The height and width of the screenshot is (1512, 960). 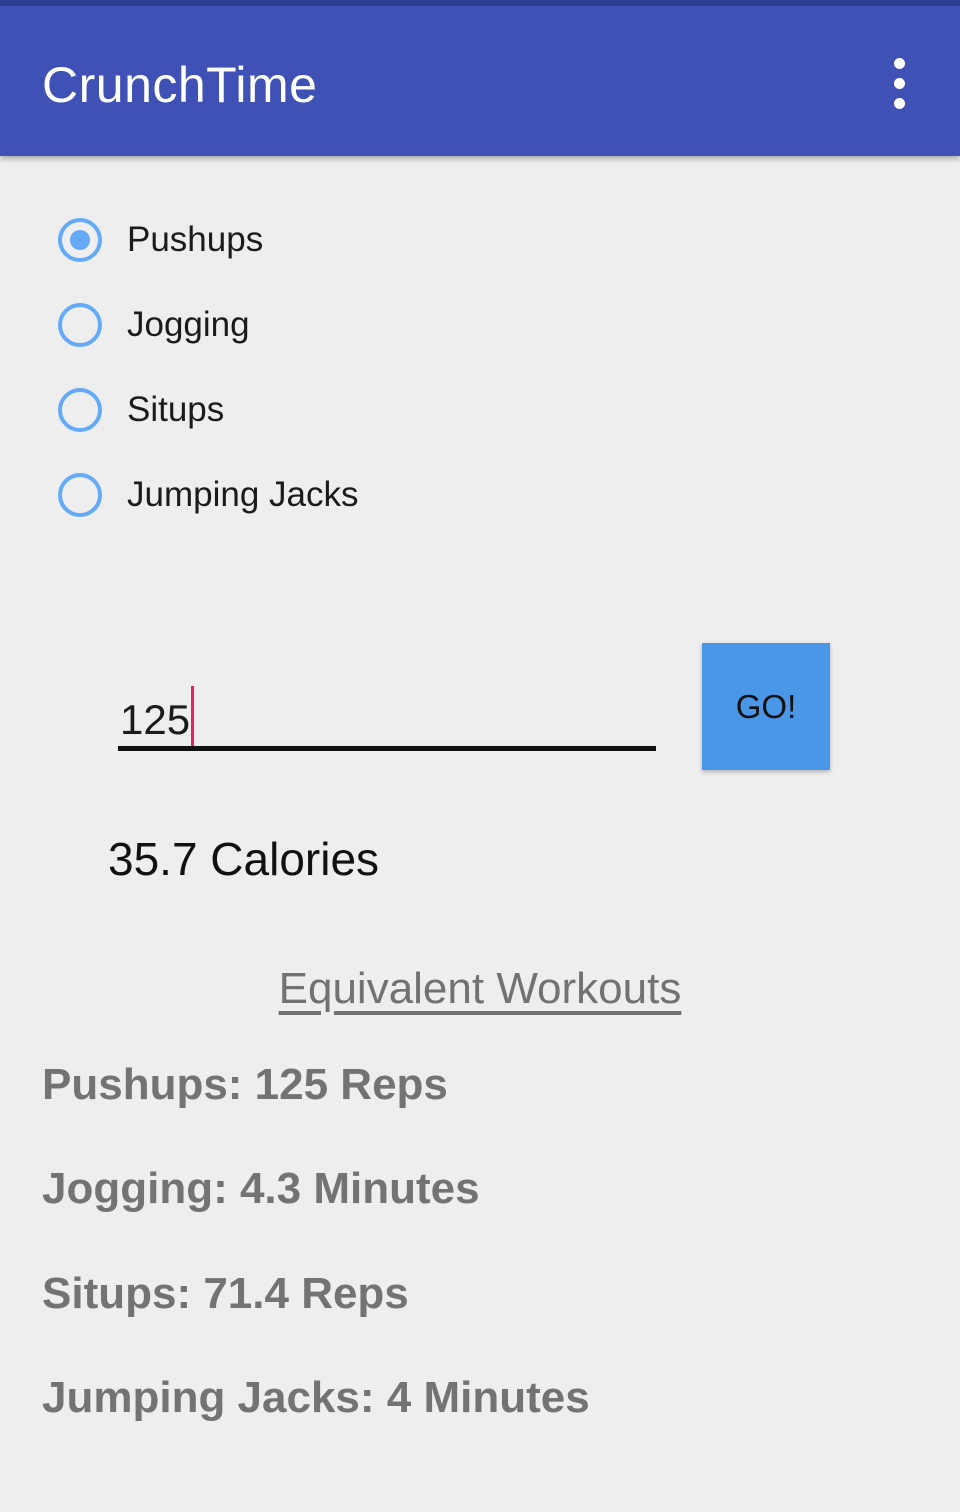 I want to click on app-title: CrunchTime, so click(x=180, y=85).